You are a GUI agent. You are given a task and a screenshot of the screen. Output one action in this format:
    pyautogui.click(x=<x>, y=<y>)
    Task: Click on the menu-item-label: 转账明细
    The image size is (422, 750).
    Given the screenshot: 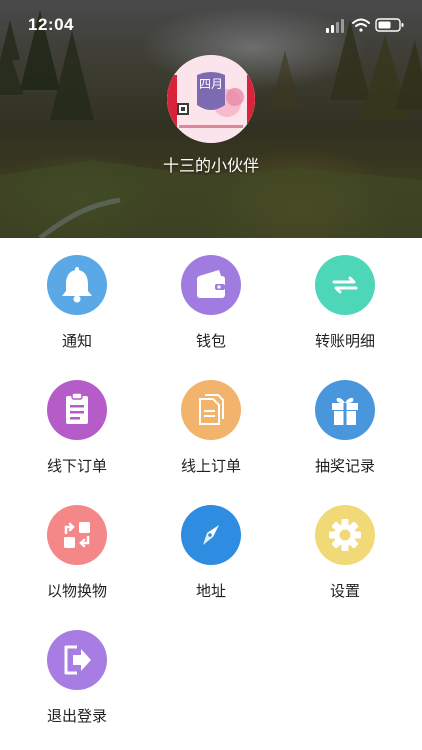 What is the action you would take?
    pyautogui.click(x=344, y=341)
    